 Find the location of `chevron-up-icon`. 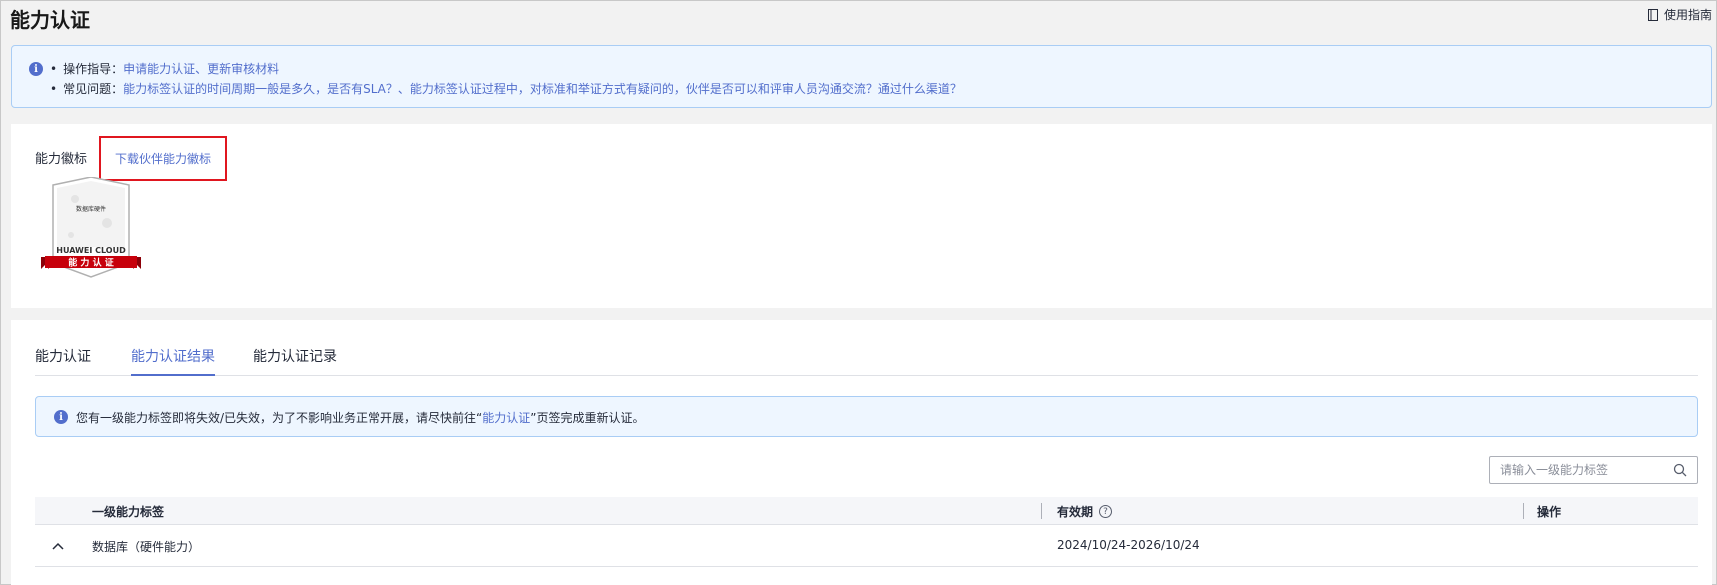

chevron-up-icon is located at coordinates (58, 546).